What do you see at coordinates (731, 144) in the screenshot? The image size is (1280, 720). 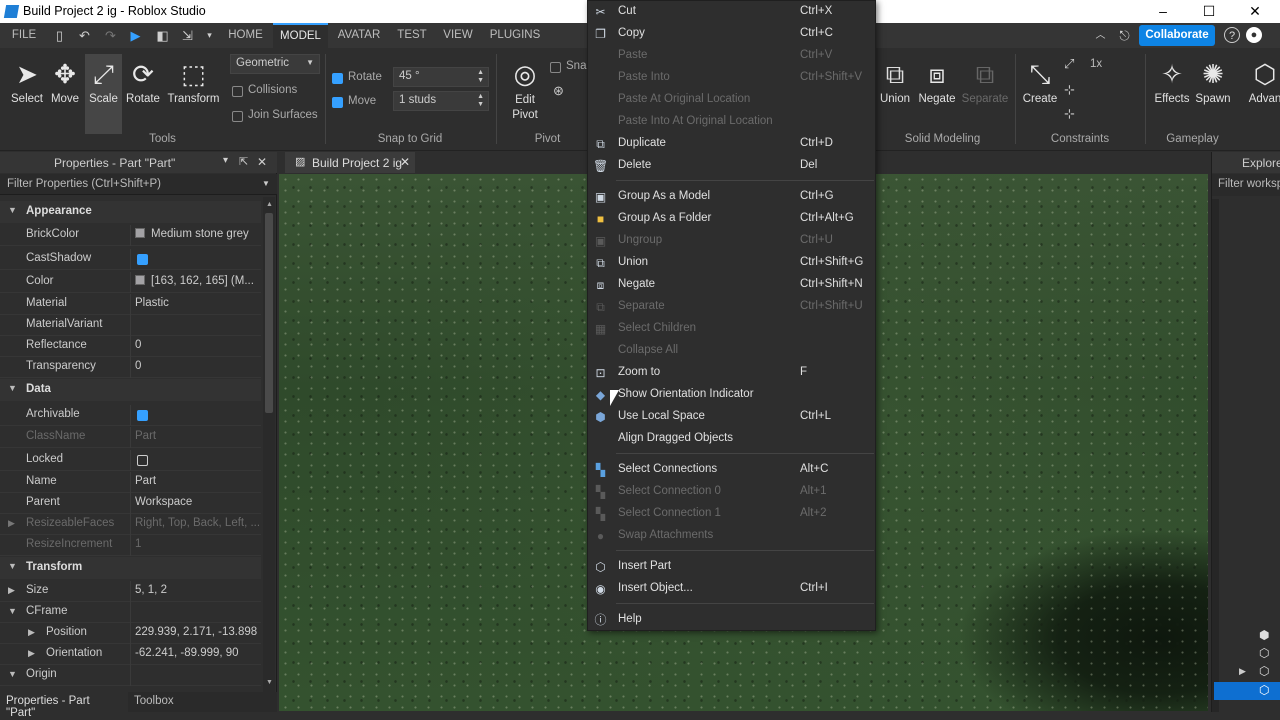 I see `menu-item-duplicate: ⧉ Duplicate Ctrl+D` at bounding box center [731, 144].